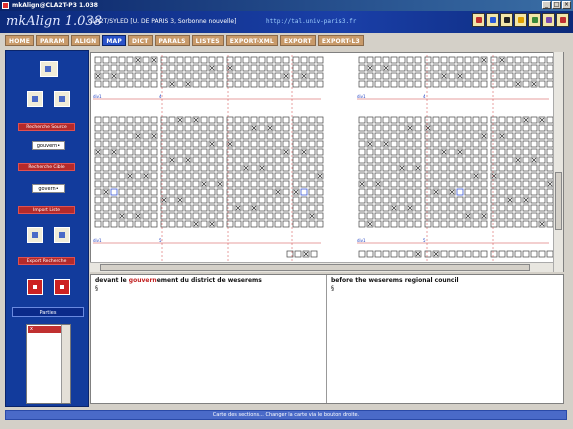 Image resolution: width=573 pixels, height=429 pixels. I want to click on target-segment: before the weserems regional council, so click(395, 281).